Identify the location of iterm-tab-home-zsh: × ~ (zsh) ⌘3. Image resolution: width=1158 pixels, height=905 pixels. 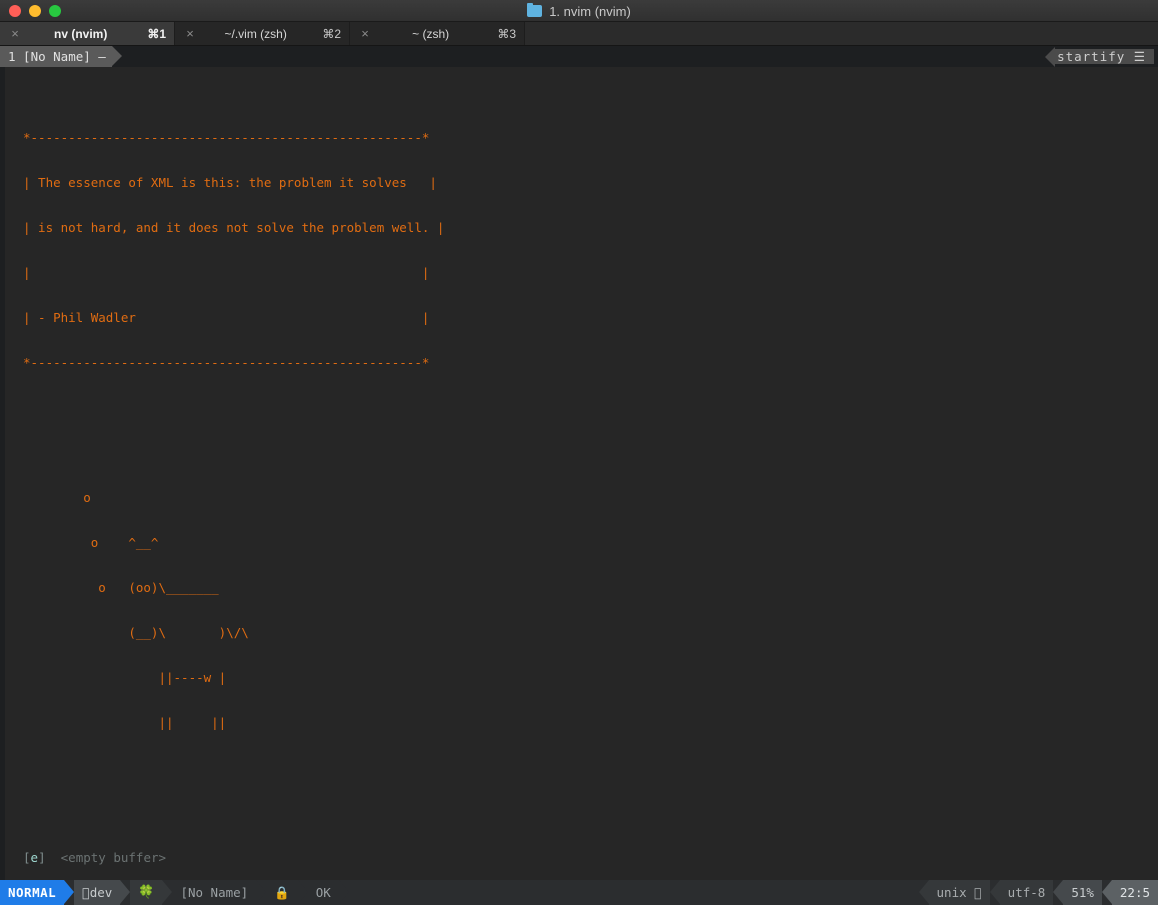
(437, 33).